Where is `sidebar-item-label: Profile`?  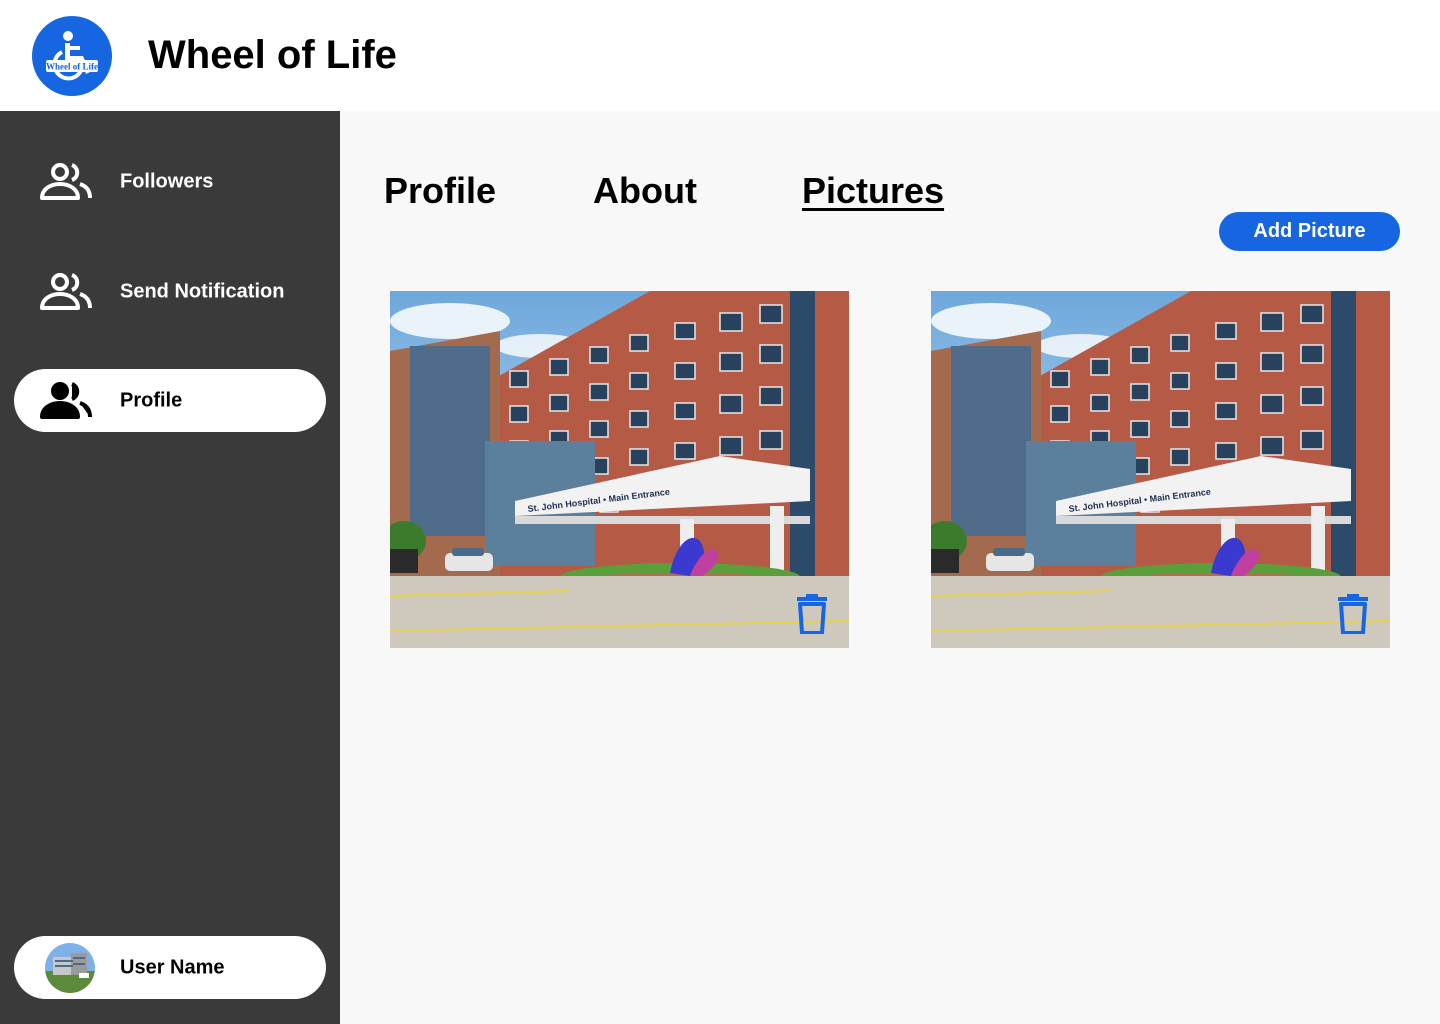
sidebar-item-label: Profile is located at coordinates (151, 400).